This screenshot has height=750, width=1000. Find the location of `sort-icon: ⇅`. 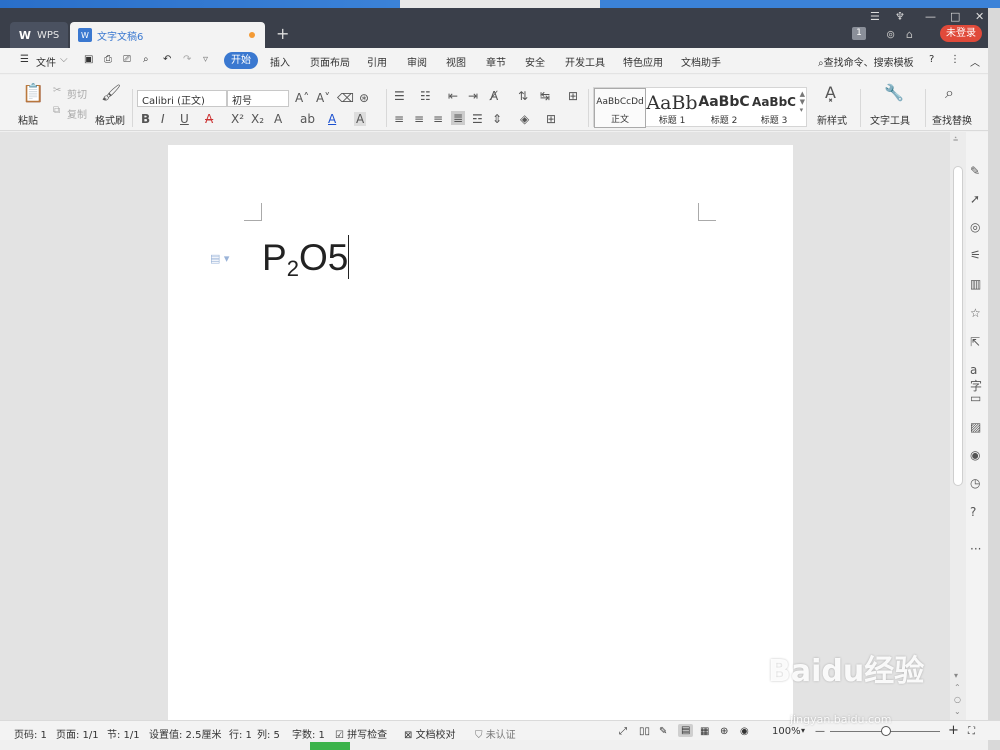

sort-icon: ⇅ is located at coordinates (523, 96).